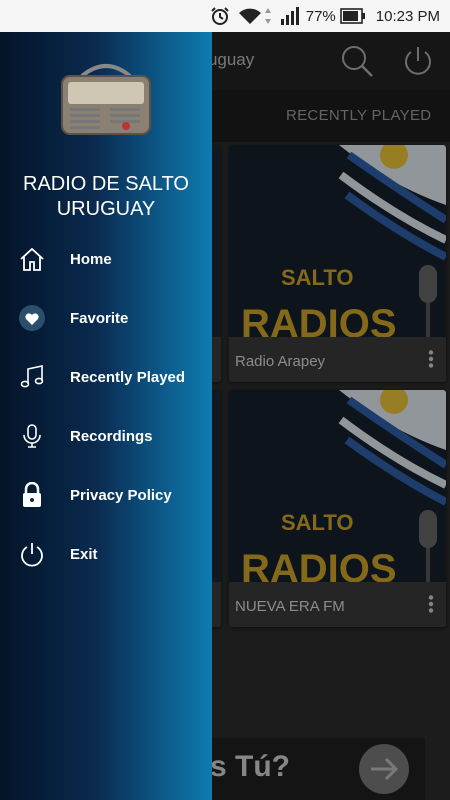 This screenshot has width=450, height=800. What do you see at coordinates (320, 16) in the screenshot?
I see `battery-percent: 77%` at bounding box center [320, 16].